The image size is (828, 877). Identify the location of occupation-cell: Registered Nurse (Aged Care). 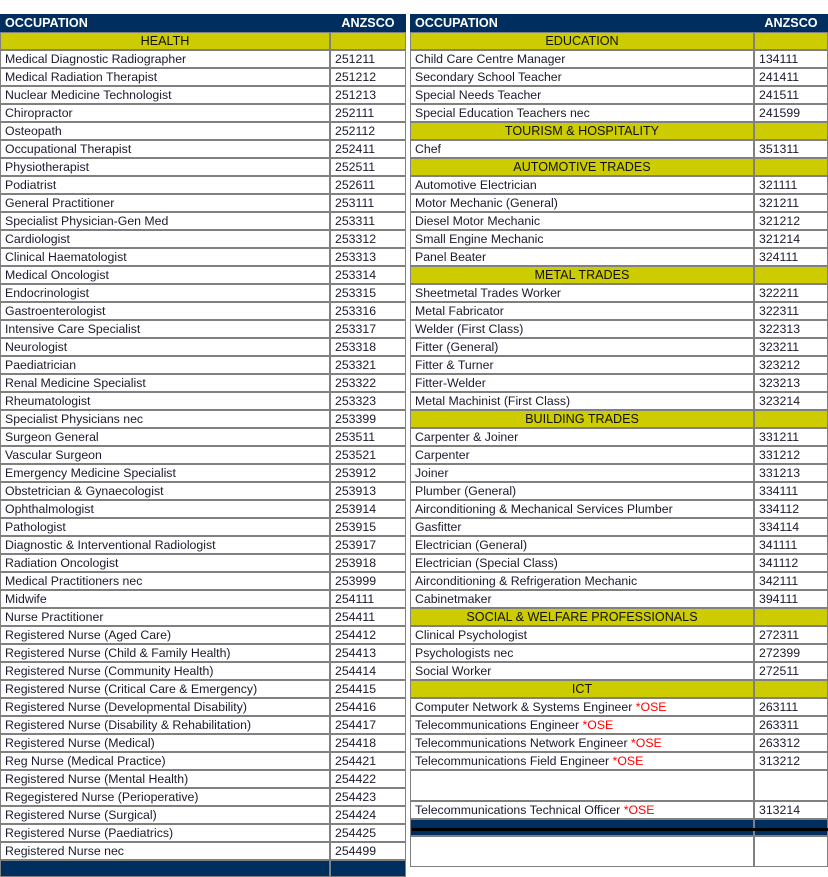
(165, 635).